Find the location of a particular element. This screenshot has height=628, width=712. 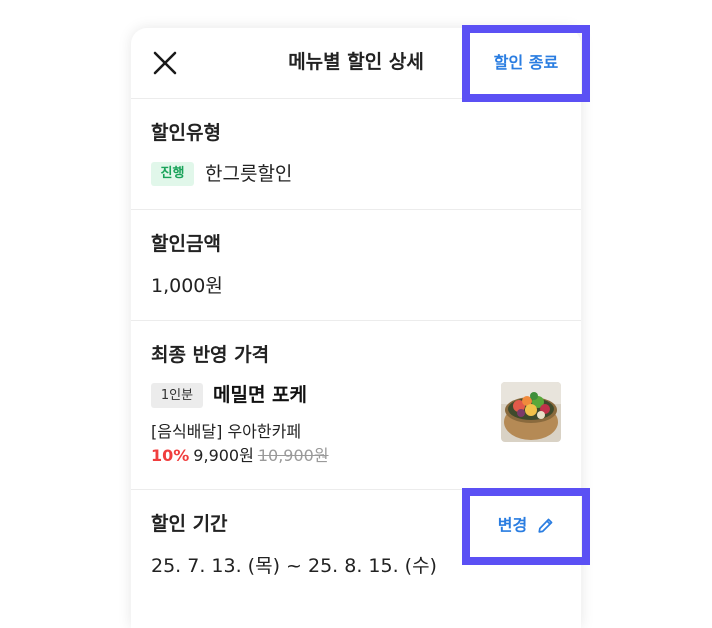

discount-type-label: 할인유형 is located at coordinates (186, 133).